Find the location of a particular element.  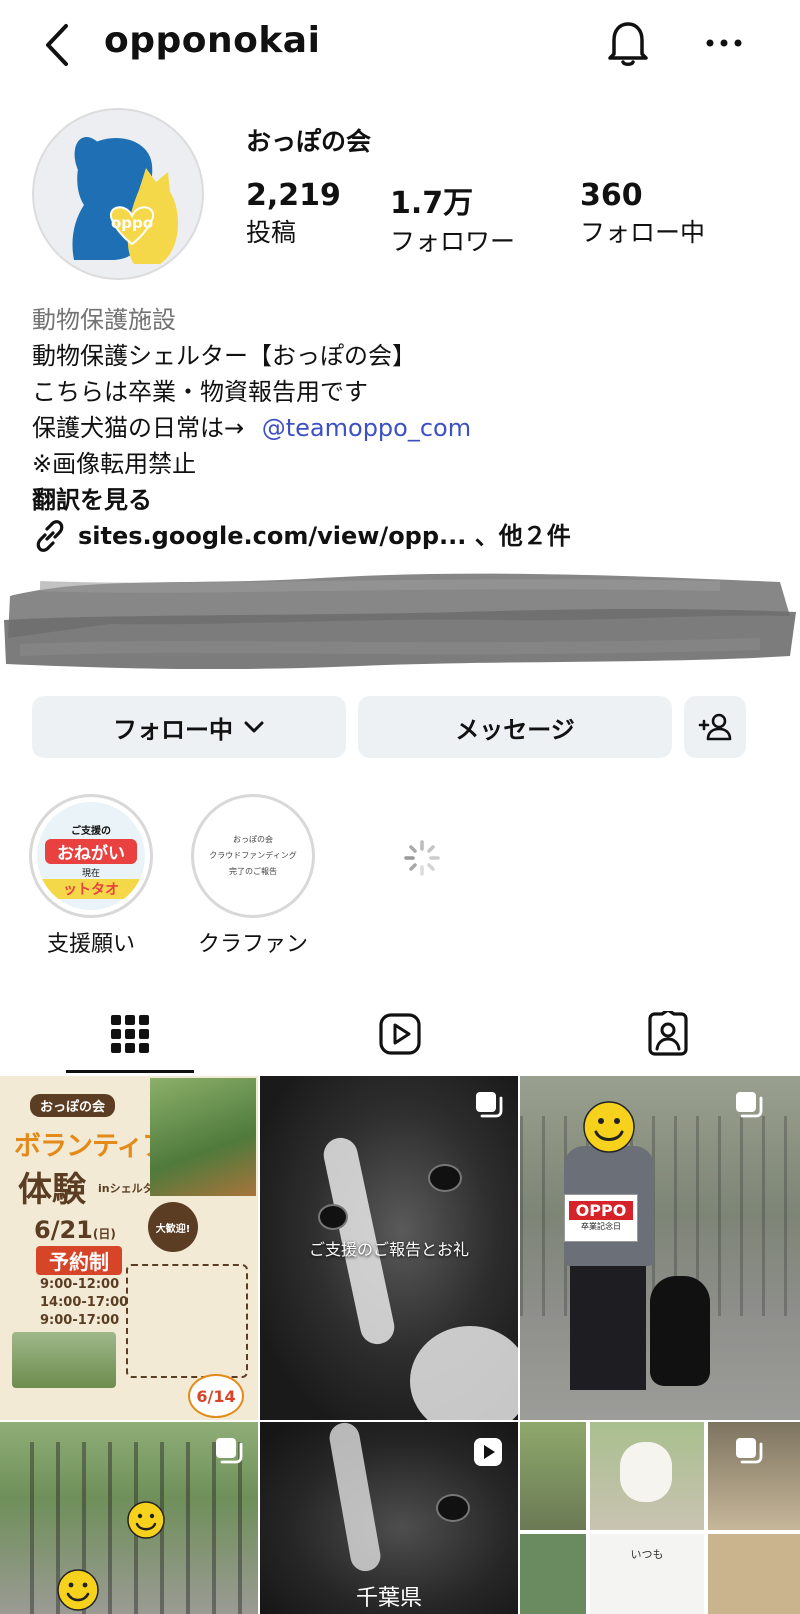

profile-avatar: oppo is located at coordinates (118, 194).